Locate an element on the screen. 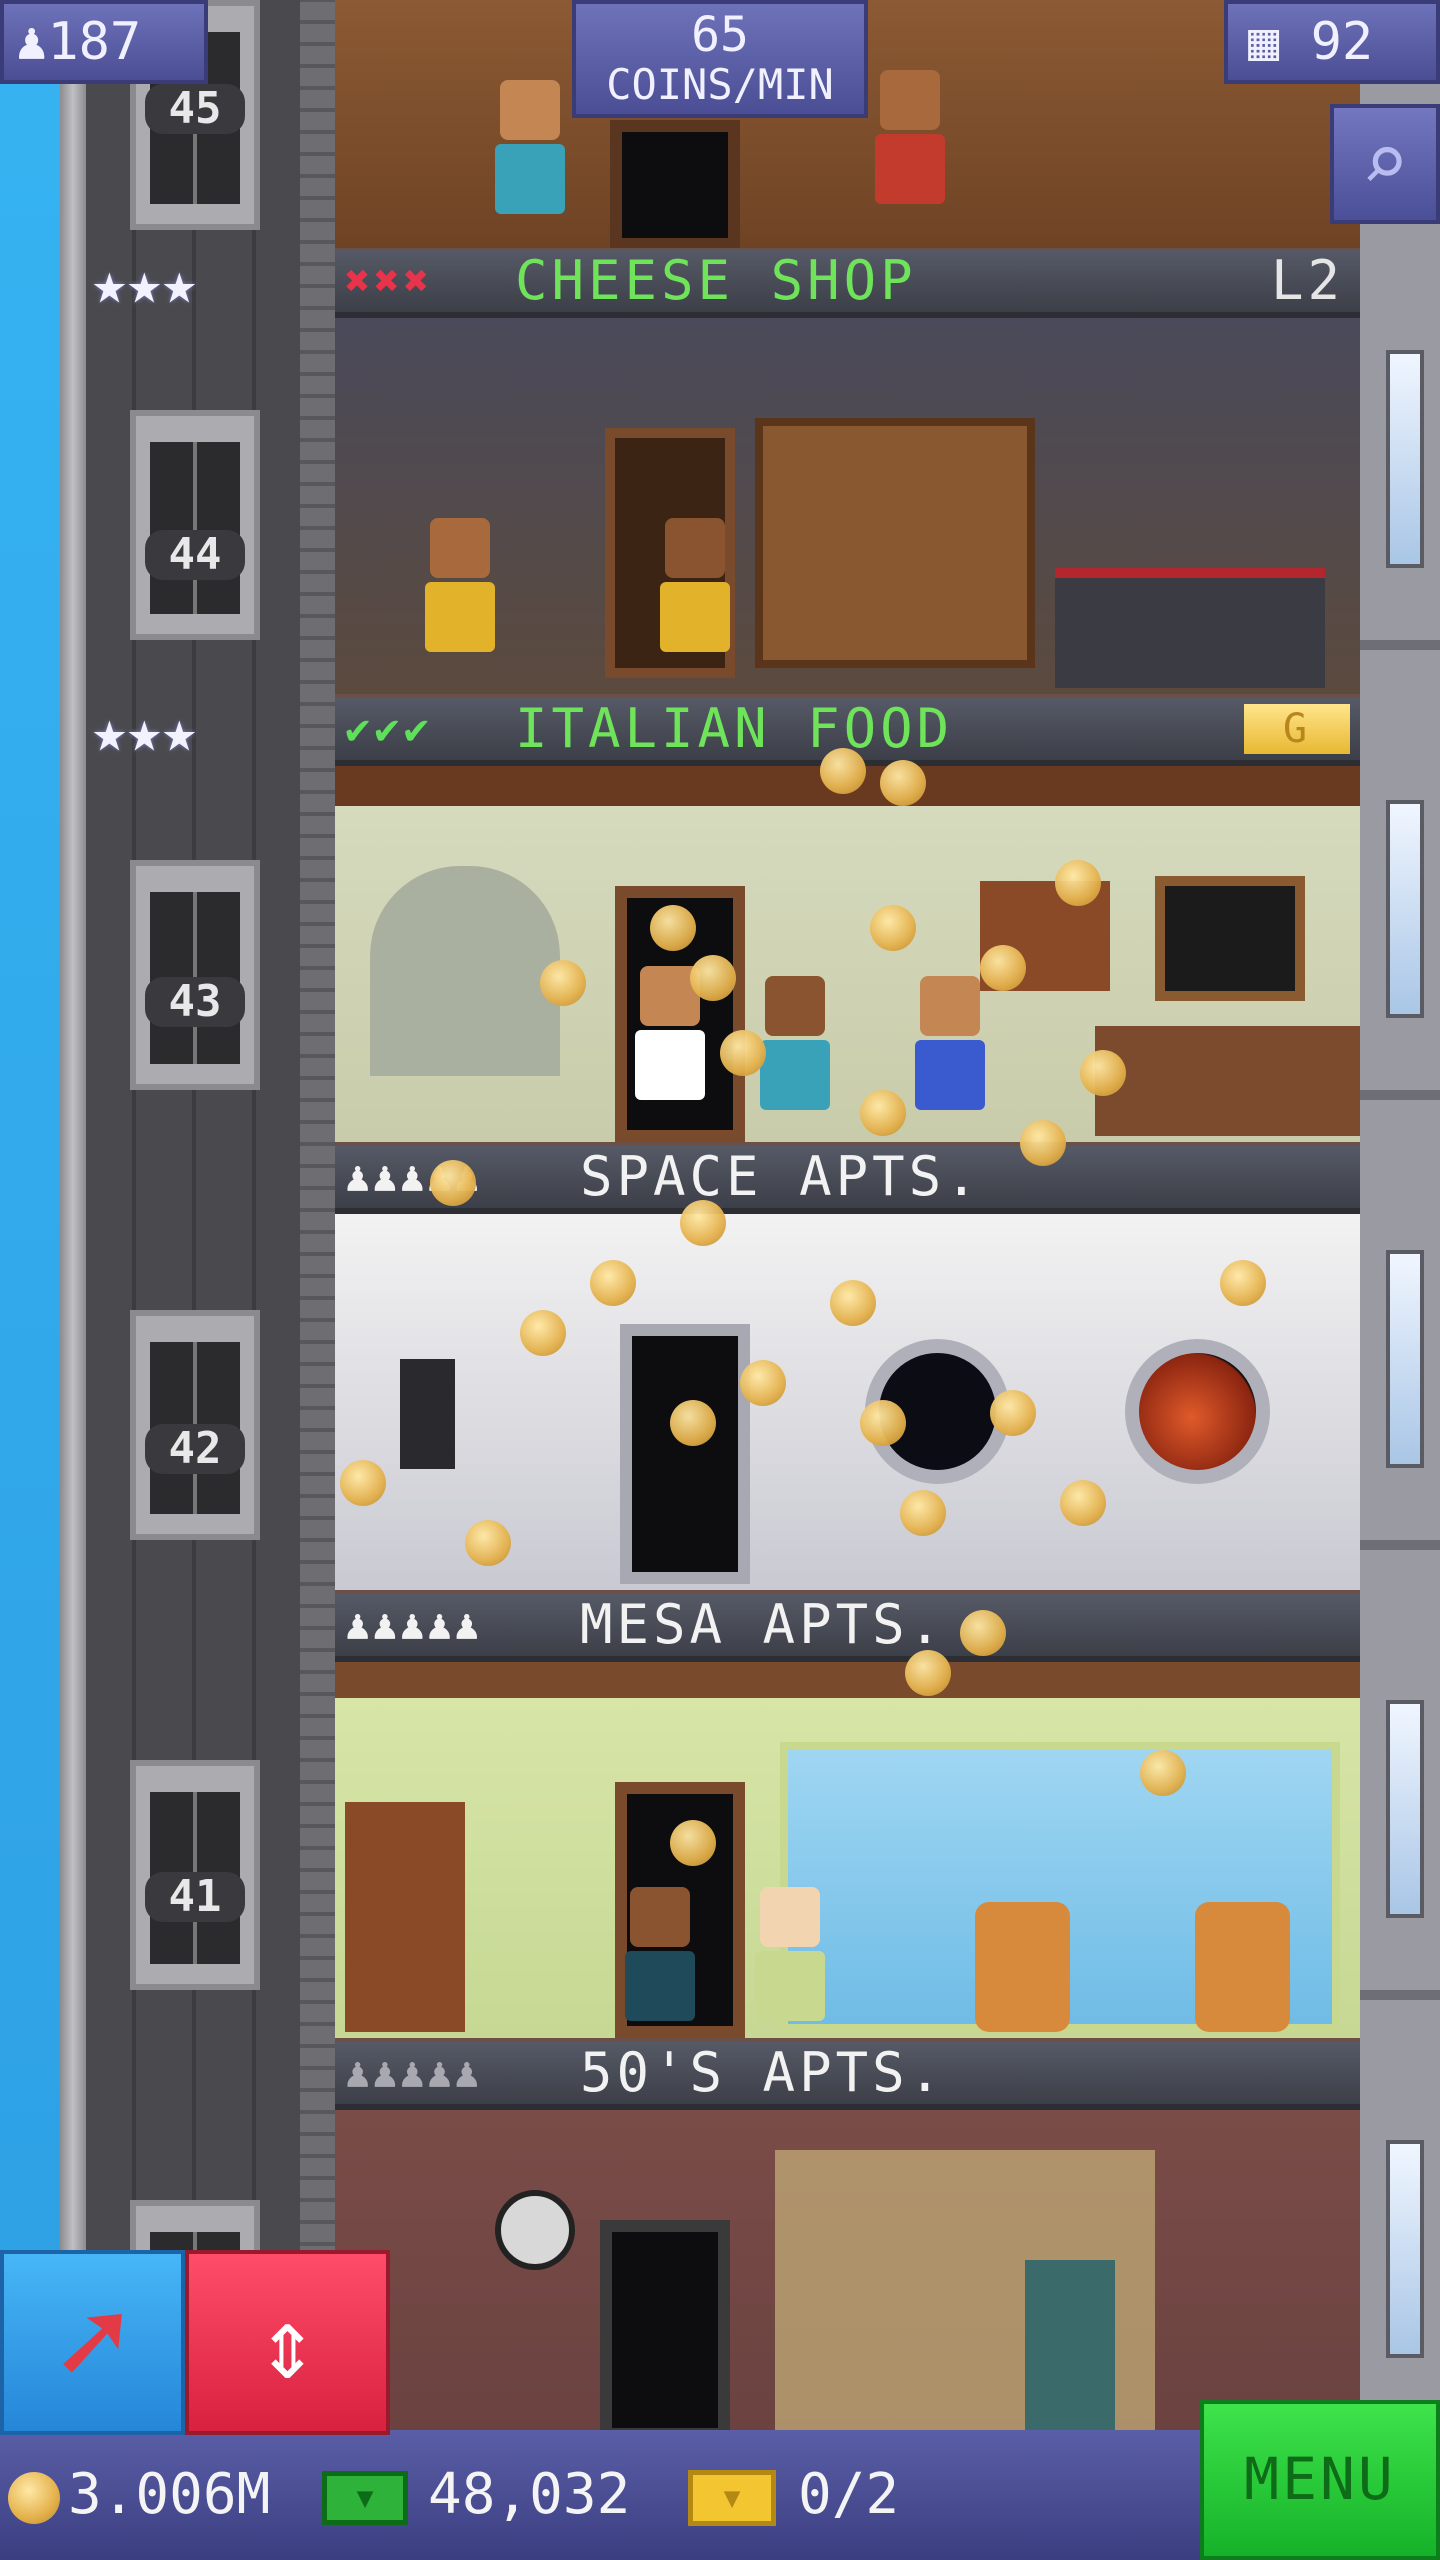  cheese-shelf is located at coordinates (895, 543).